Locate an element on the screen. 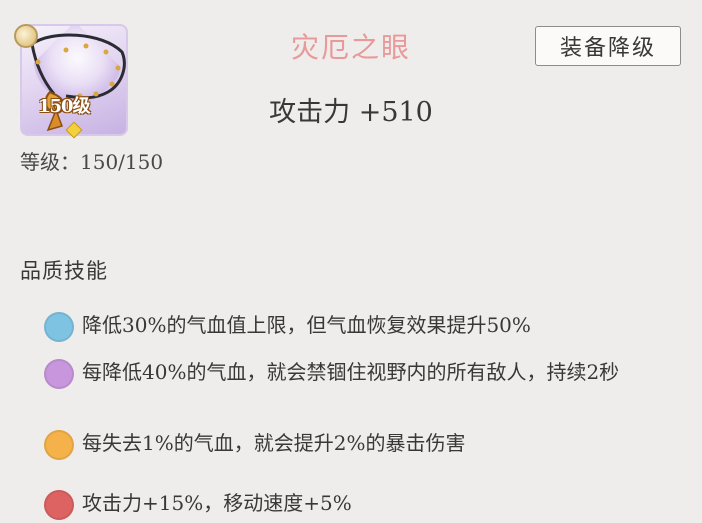  skill-item: 每降低40%的气血，就会禁锢住视野内的所有敌人，持续2秒 is located at coordinates (343, 374).